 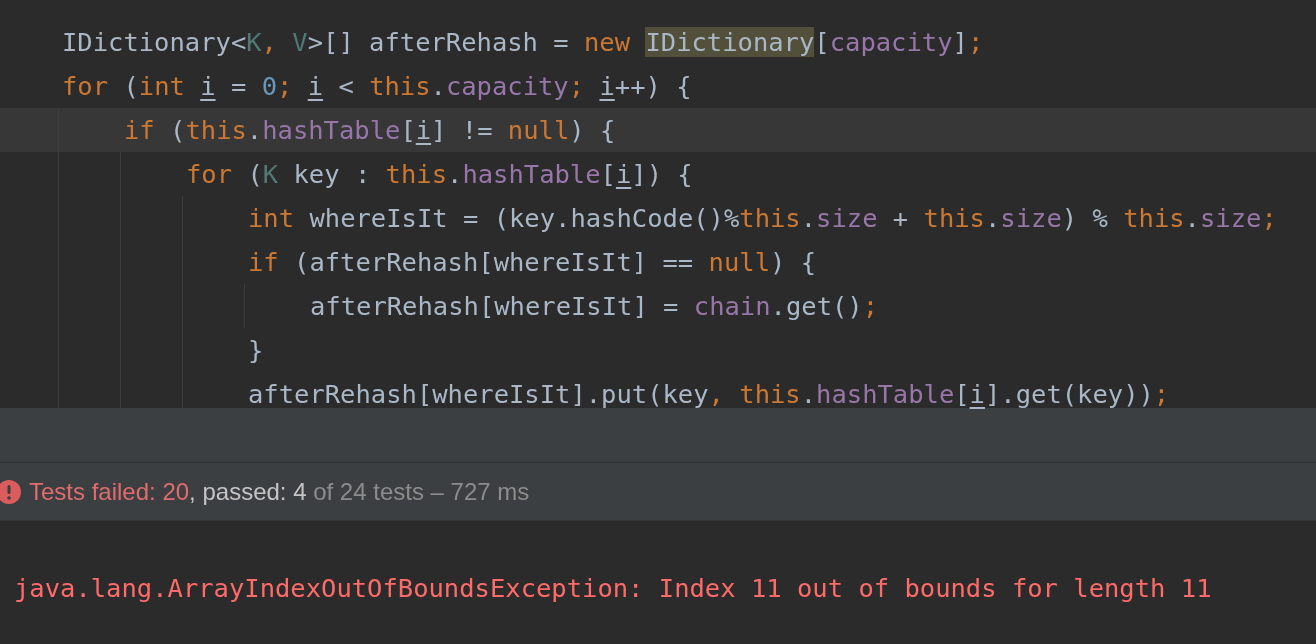 What do you see at coordinates (658, 218) in the screenshot?
I see `code-line: int whereIsIt = (key.hashCode()%this.size + this.size) % this.size;` at bounding box center [658, 218].